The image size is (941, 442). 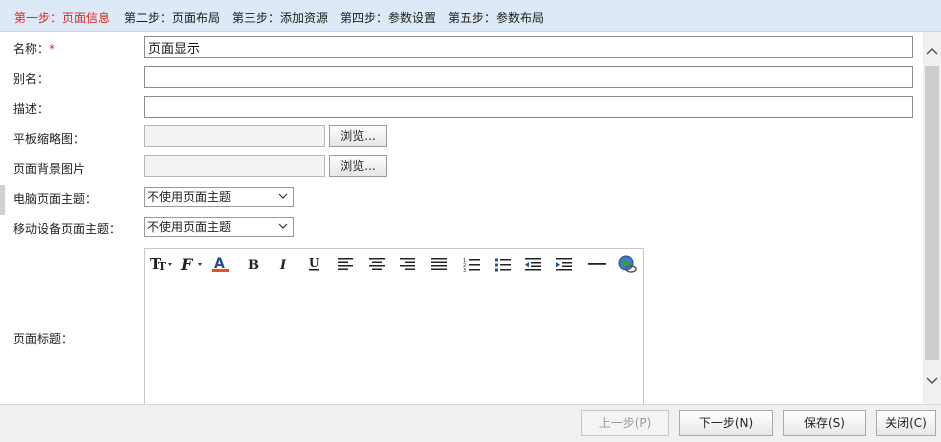 I want to click on step-param-settings: 第四步：参数设置, so click(x=388, y=17).